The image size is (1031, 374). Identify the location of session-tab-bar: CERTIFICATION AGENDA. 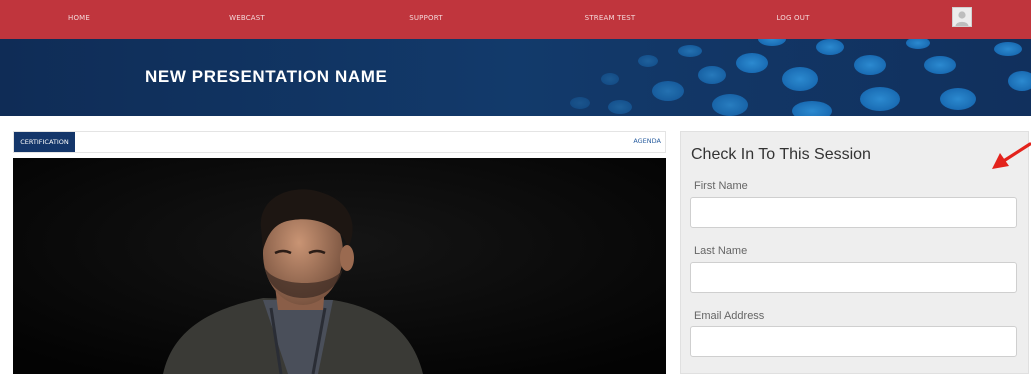
(339, 142).